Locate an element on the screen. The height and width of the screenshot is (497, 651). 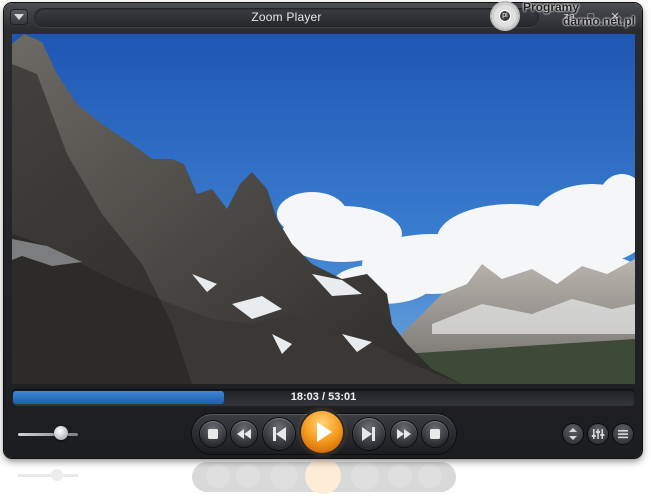
volume-slider is located at coordinates (48, 434).